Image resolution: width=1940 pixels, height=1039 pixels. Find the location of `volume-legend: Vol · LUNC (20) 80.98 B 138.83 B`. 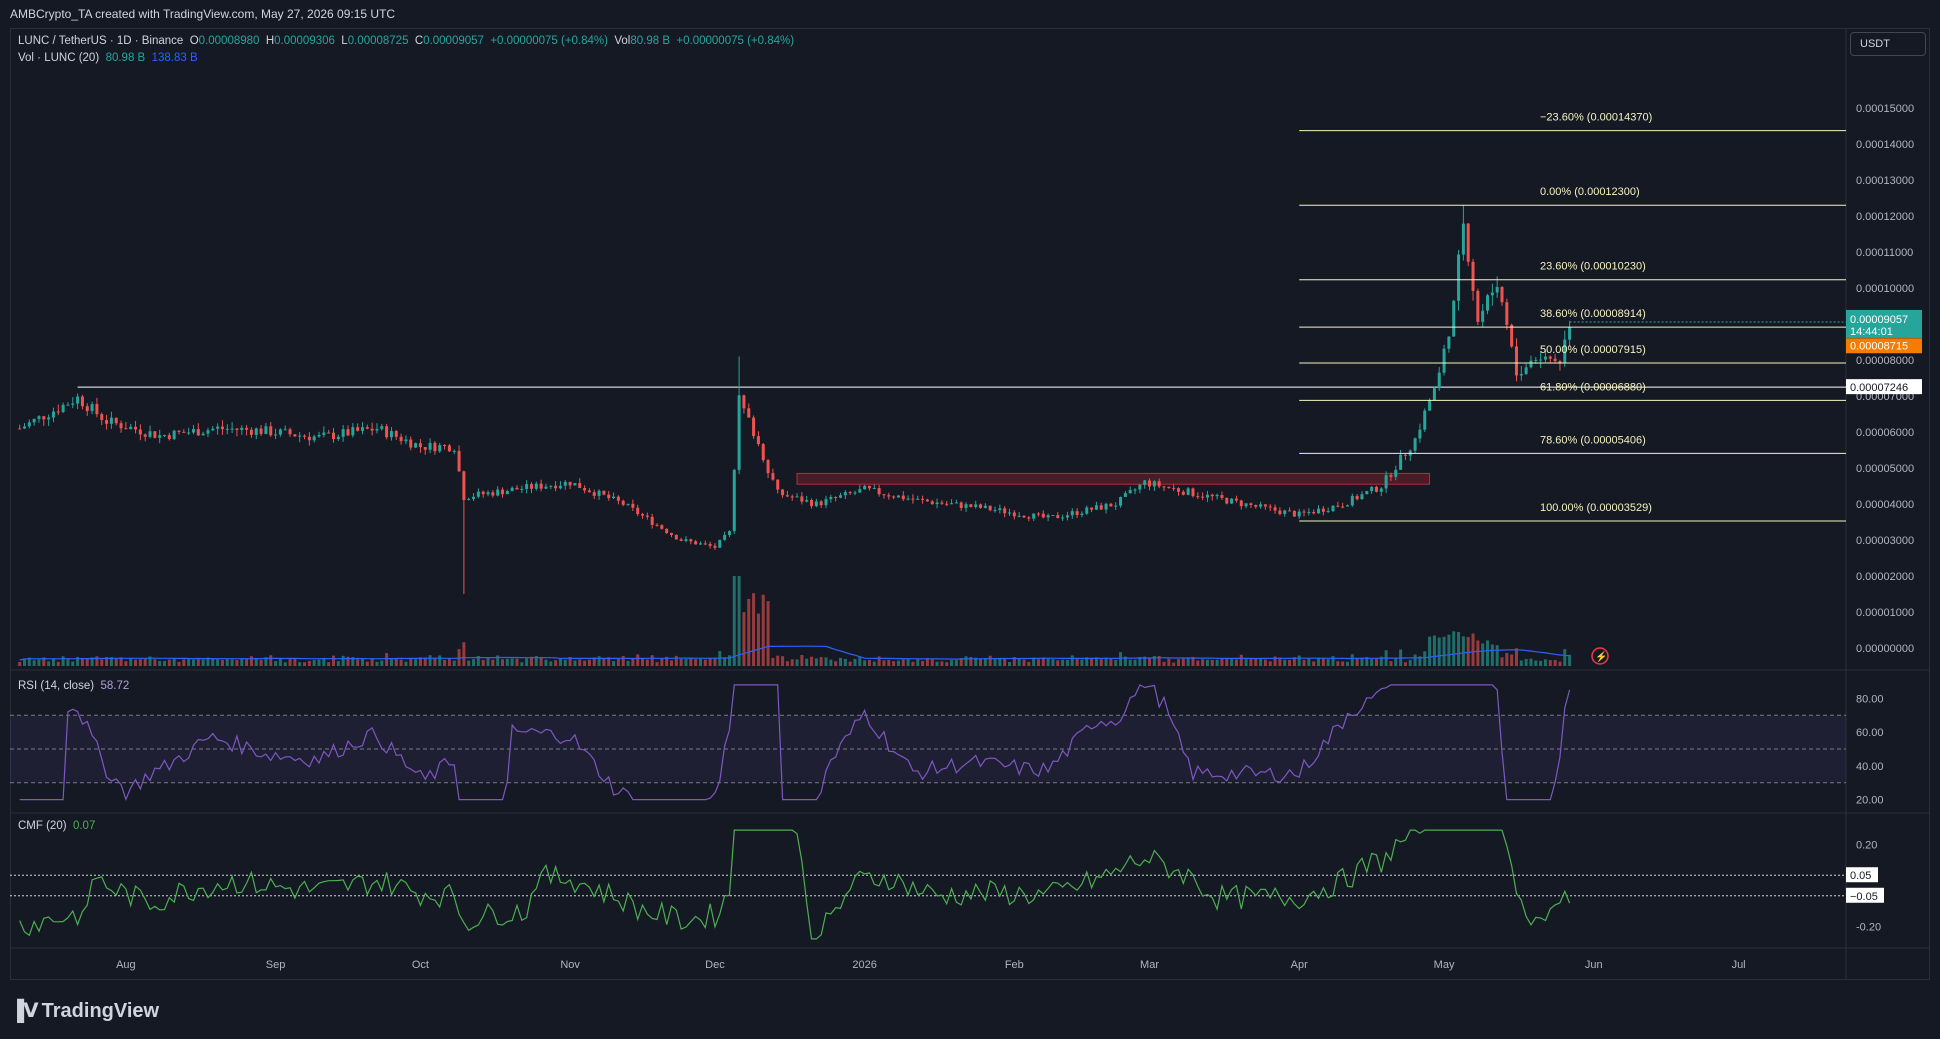

volume-legend: Vol · LUNC (20) 80.98 B 138.83 B is located at coordinates (108, 58).